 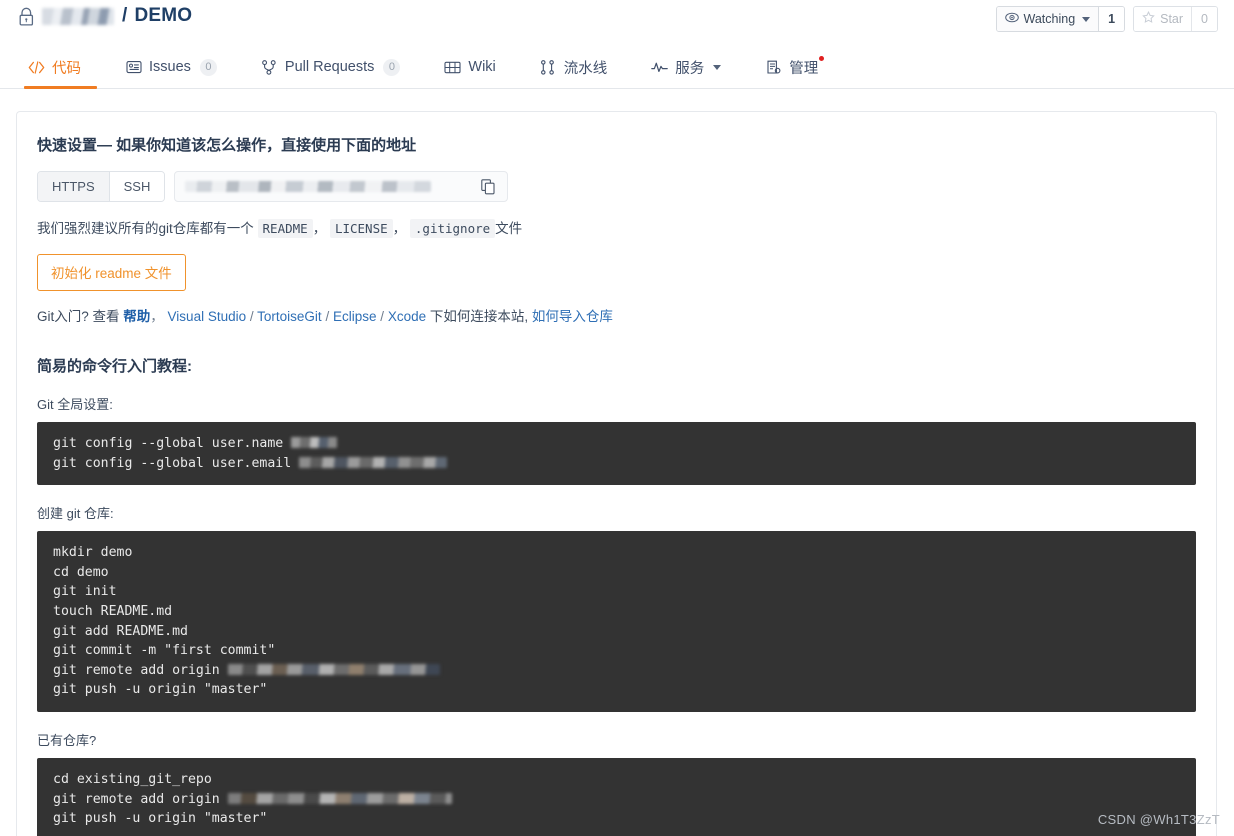 What do you see at coordinates (690, 68) in the screenshot?
I see `tab-service-label: 服务` at bounding box center [690, 68].